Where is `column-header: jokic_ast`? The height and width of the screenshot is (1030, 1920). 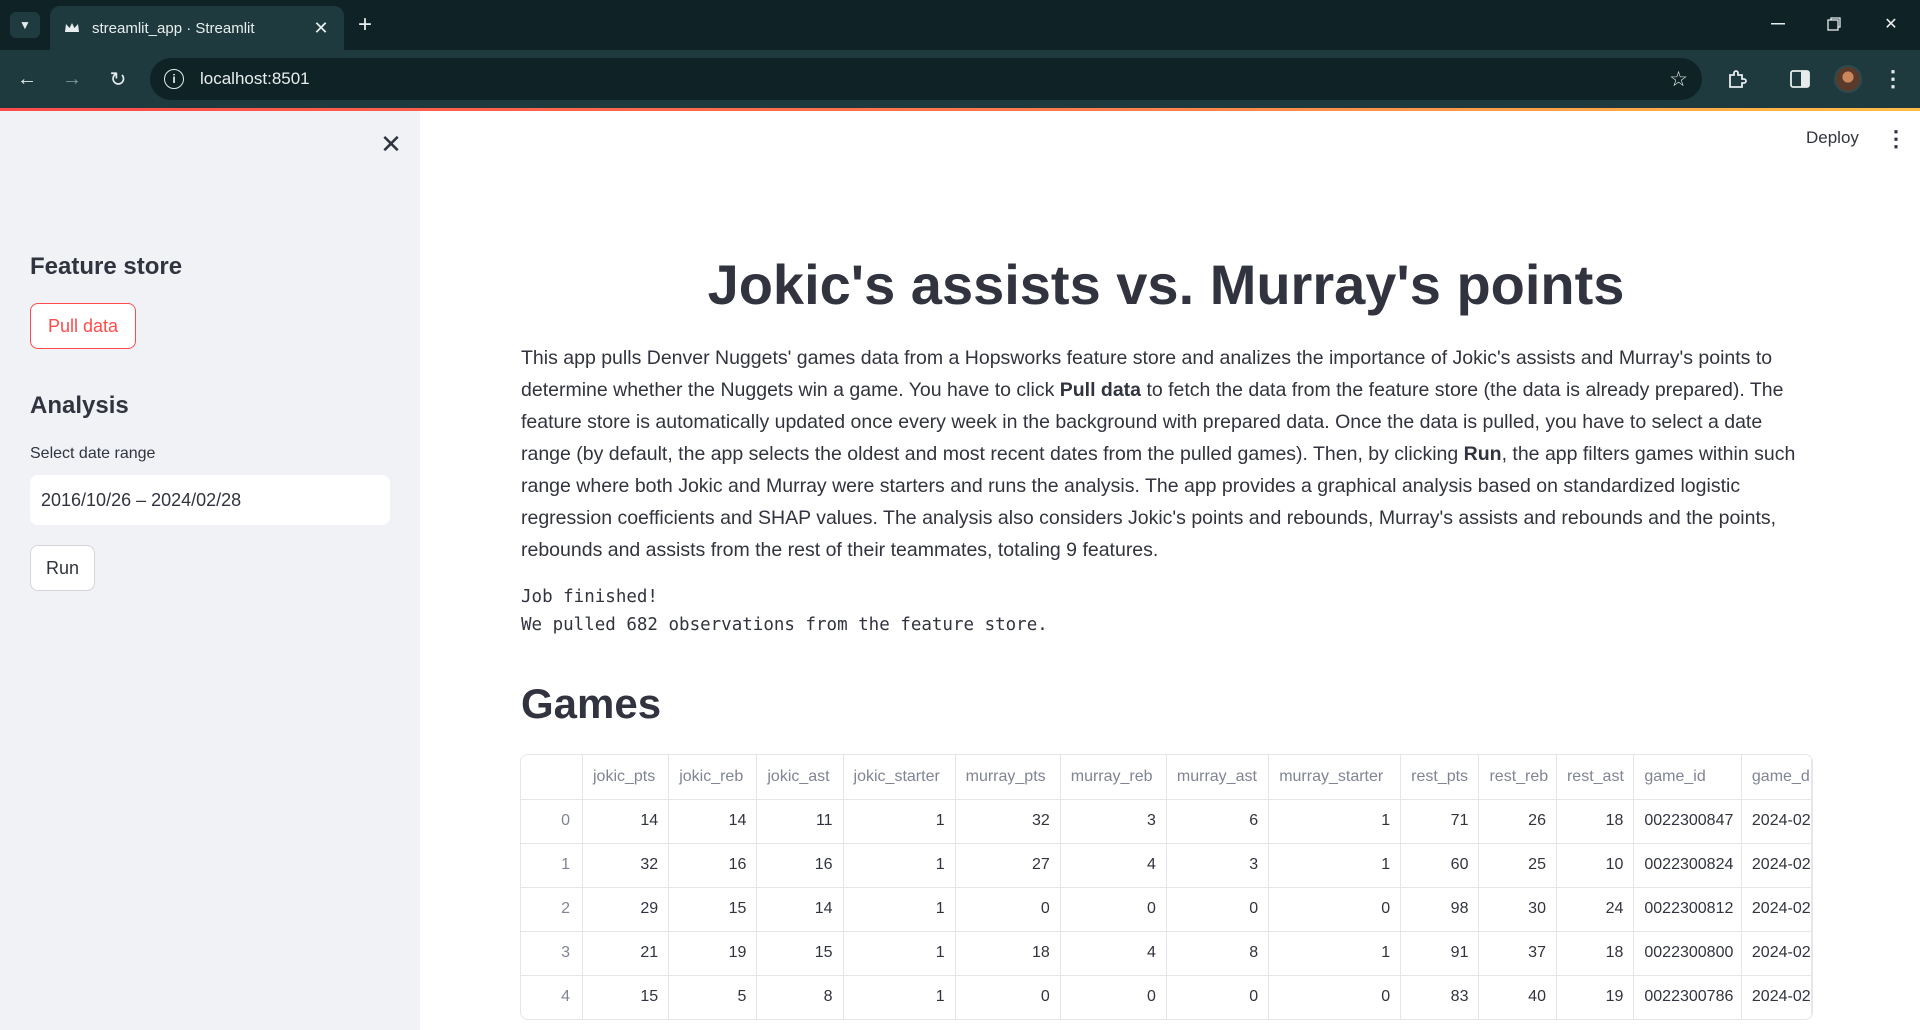
column-header: jokic_ast is located at coordinates (800, 777).